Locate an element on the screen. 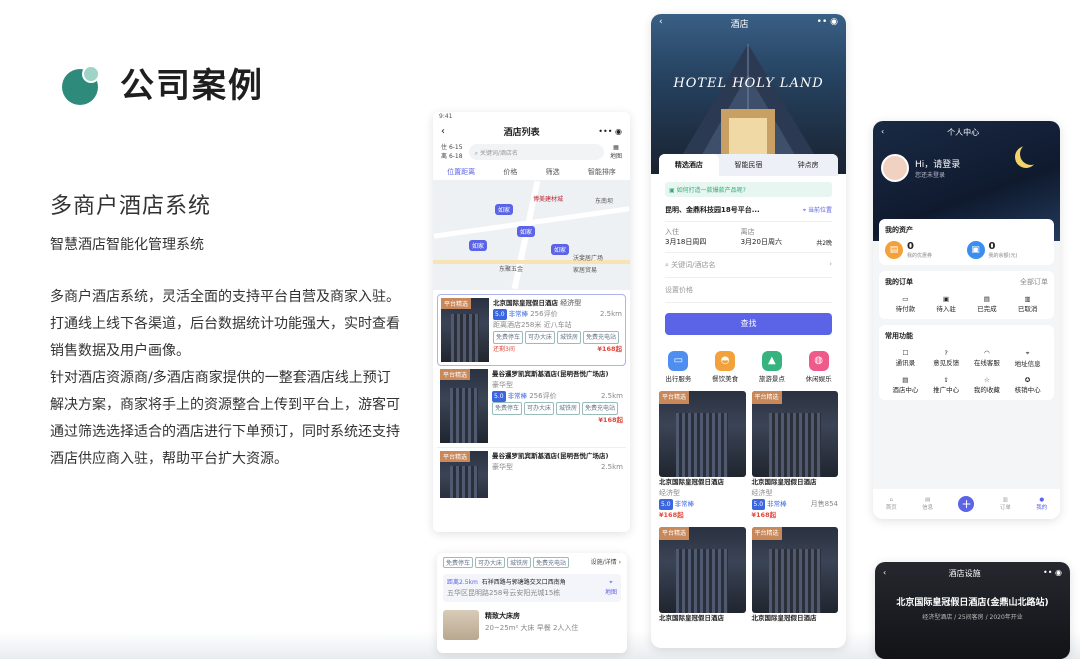  keyword-input: ⌕ 关键词/酒店名 › is located at coordinates (748, 265).